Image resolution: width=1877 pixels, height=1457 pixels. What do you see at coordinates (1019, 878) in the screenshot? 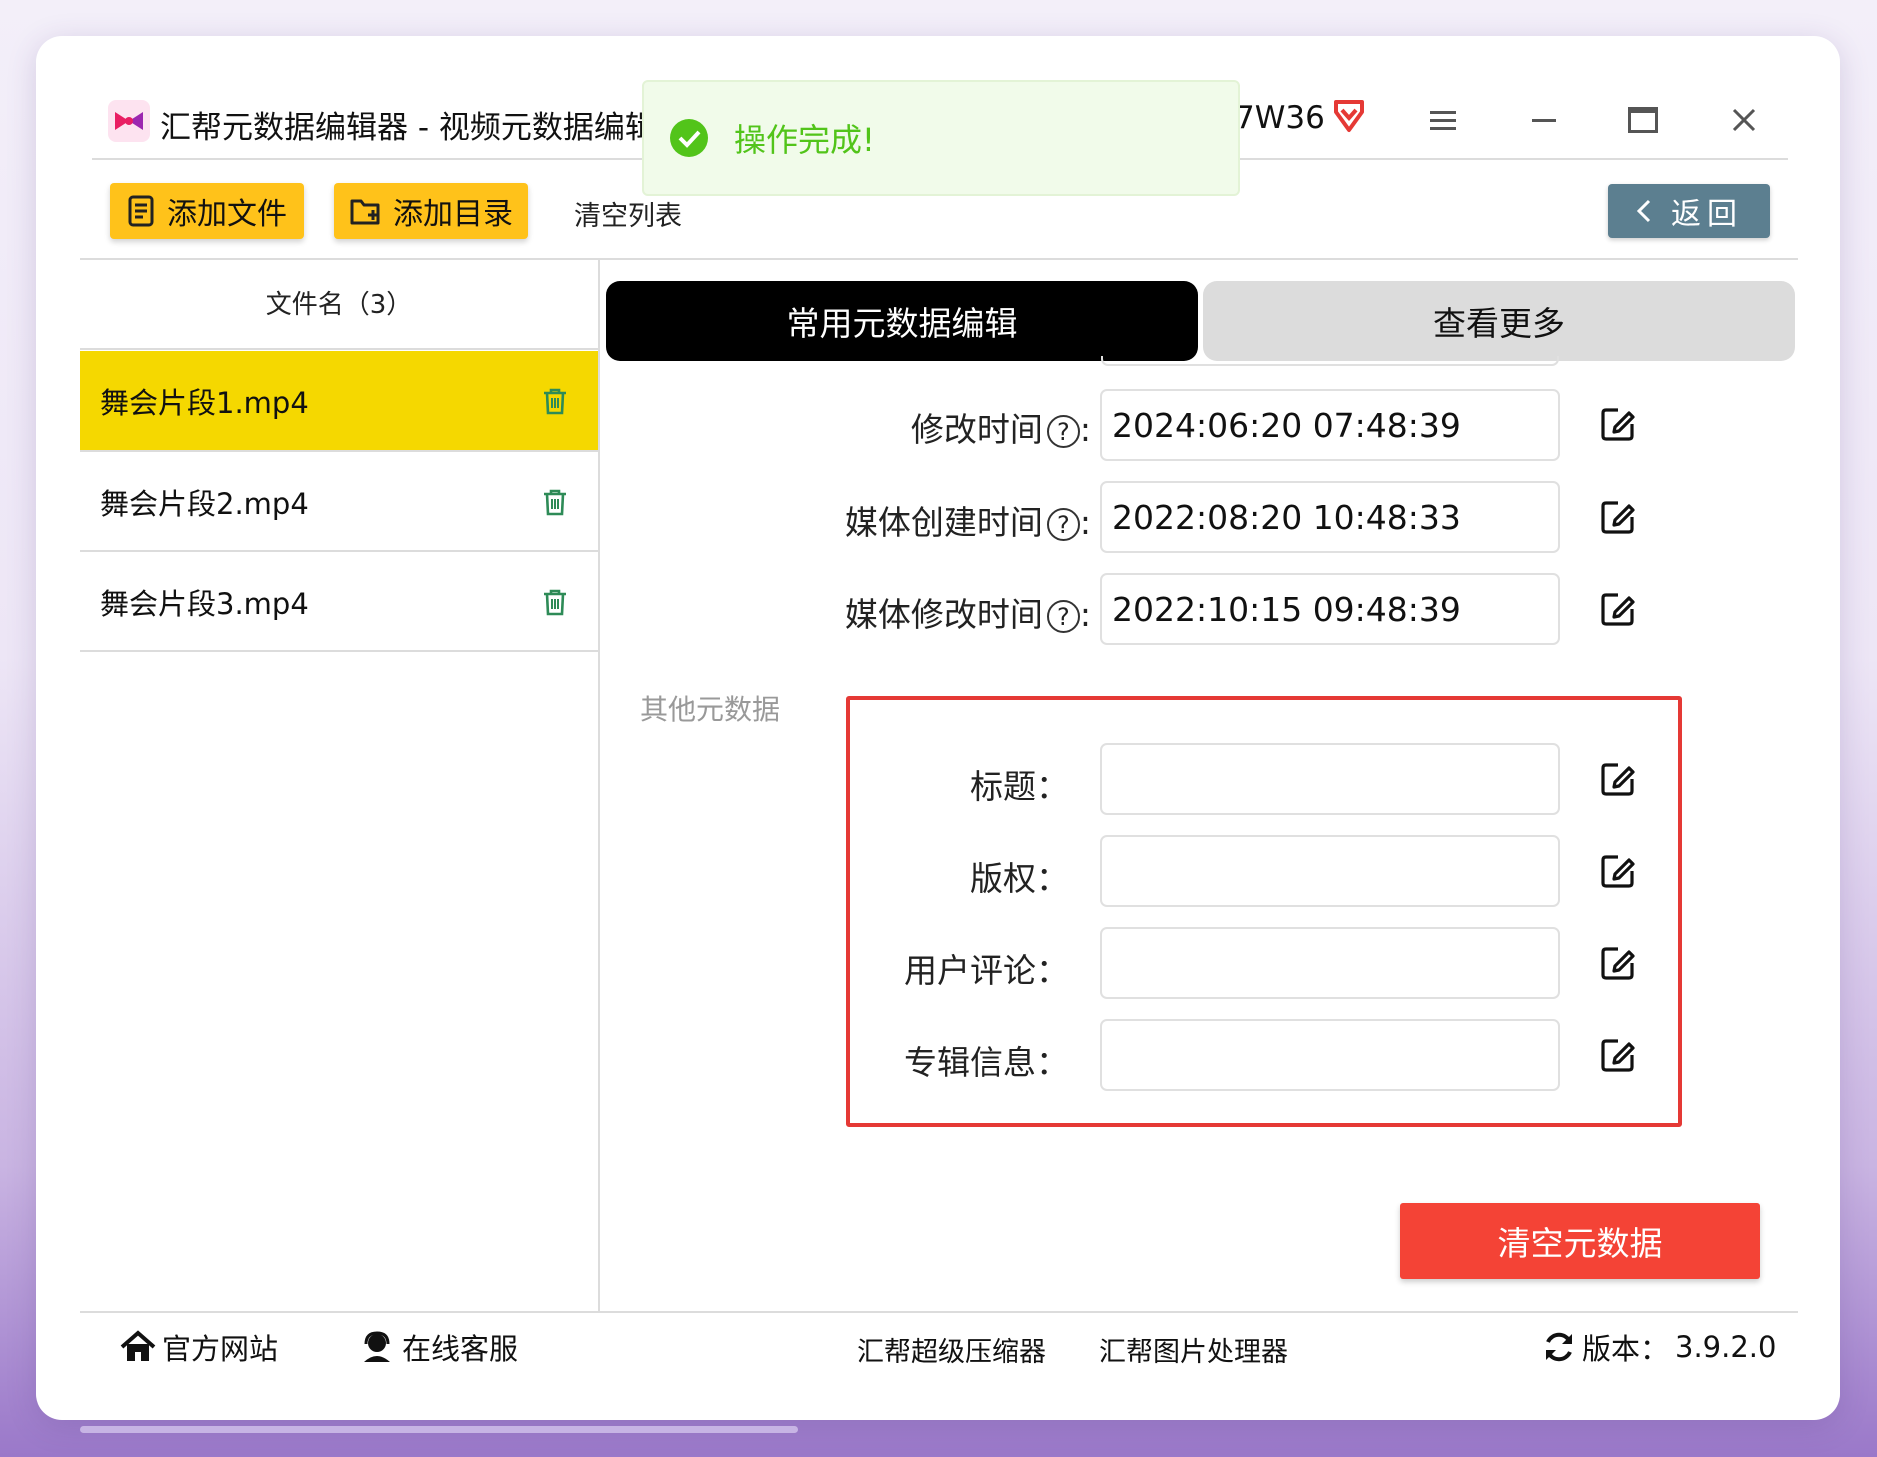
I see `copyright-field-label: 版权：` at bounding box center [1019, 878].